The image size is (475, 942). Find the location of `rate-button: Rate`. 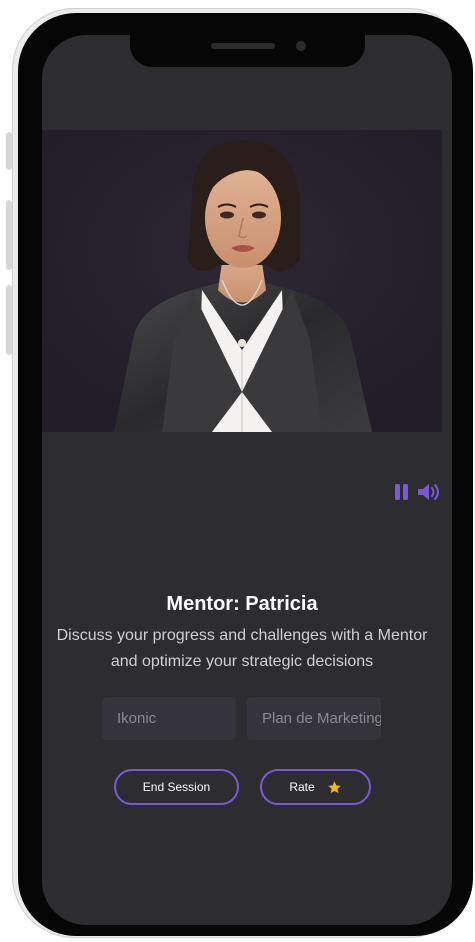

rate-button: Rate is located at coordinates (315, 787).